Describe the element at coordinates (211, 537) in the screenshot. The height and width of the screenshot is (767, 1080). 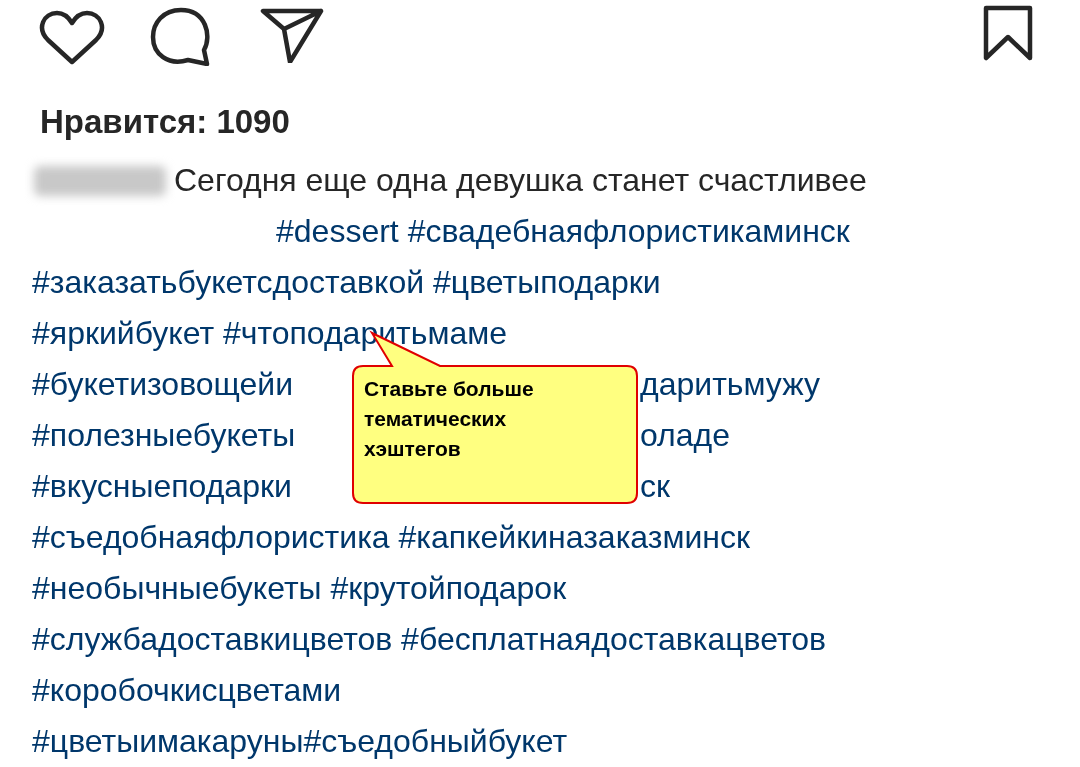
I see `hashtag-link: #съедобнаяфлористика` at that location.